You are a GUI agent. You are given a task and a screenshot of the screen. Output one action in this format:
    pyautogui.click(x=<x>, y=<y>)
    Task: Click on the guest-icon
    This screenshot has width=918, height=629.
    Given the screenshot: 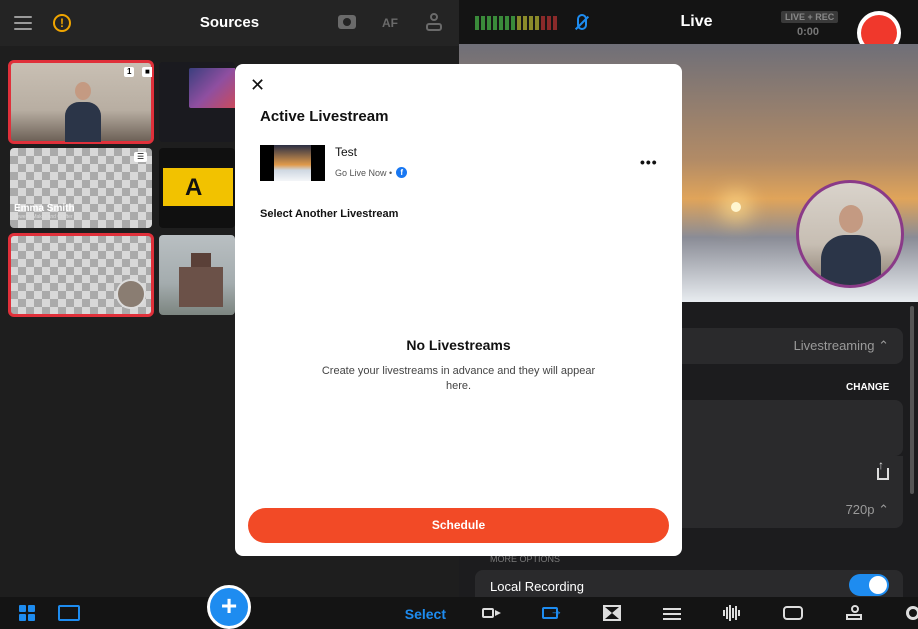 What is the action you would take?
    pyautogui.click(x=855, y=613)
    